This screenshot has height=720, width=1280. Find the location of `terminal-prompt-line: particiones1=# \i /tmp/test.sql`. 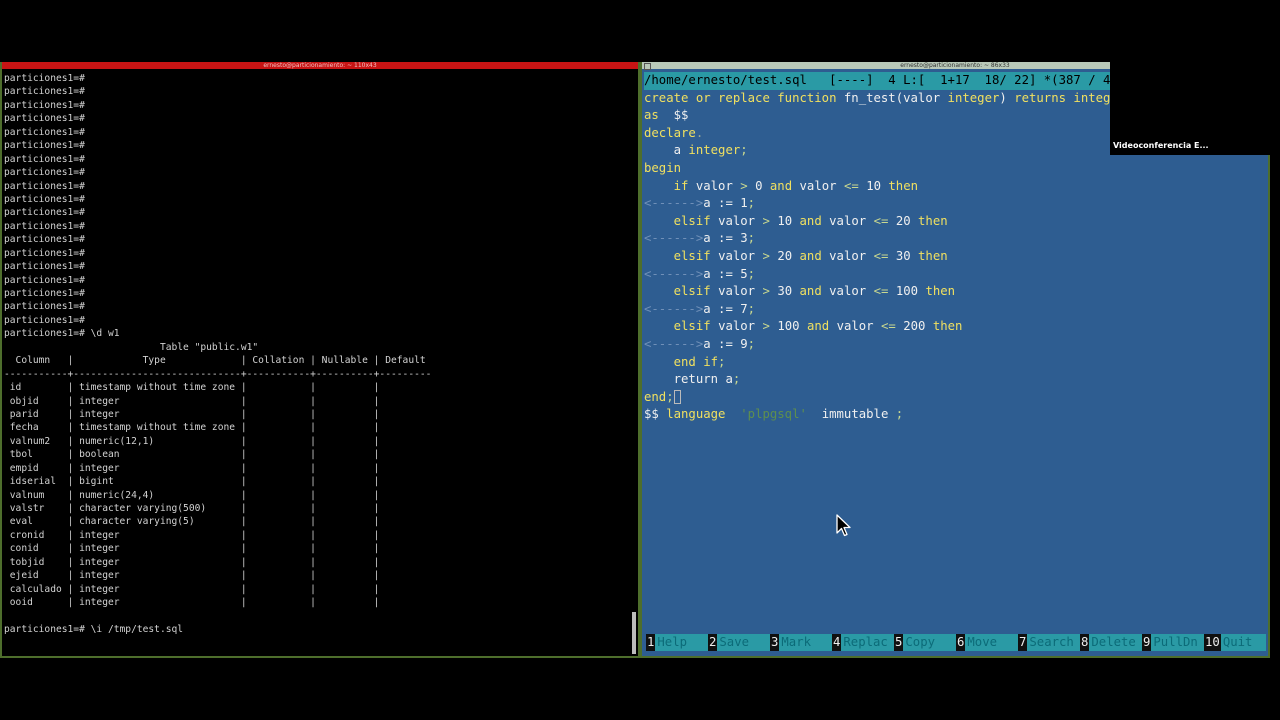

terminal-prompt-line: particiones1=# \i /tmp/test.sql is located at coordinates (316, 629).